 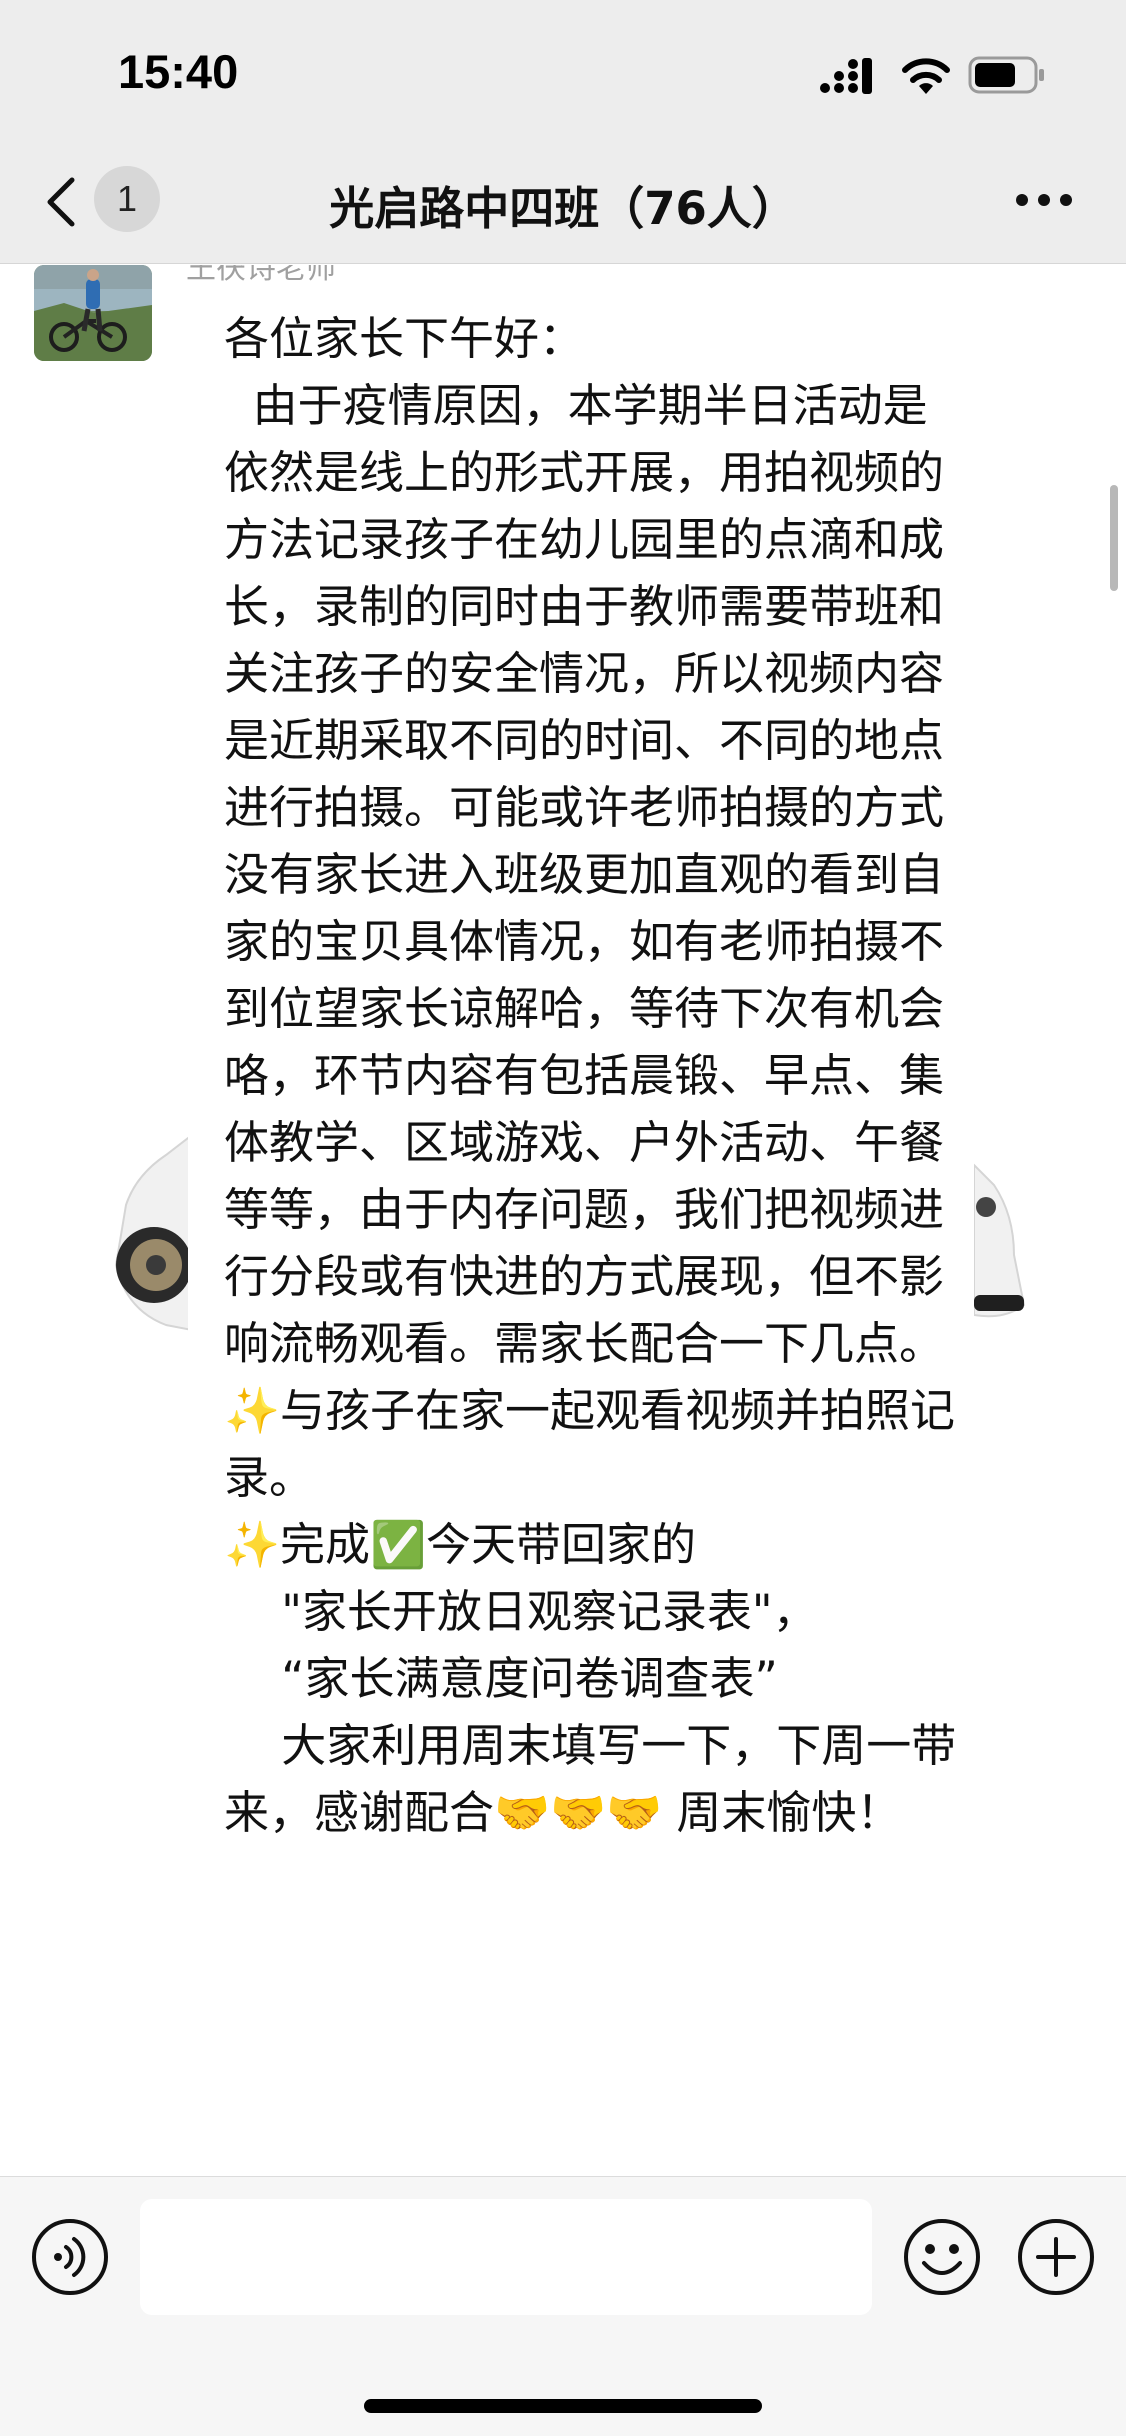 What do you see at coordinates (1056, 2257) in the screenshot?
I see `add-icon` at bounding box center [1056, 2257].